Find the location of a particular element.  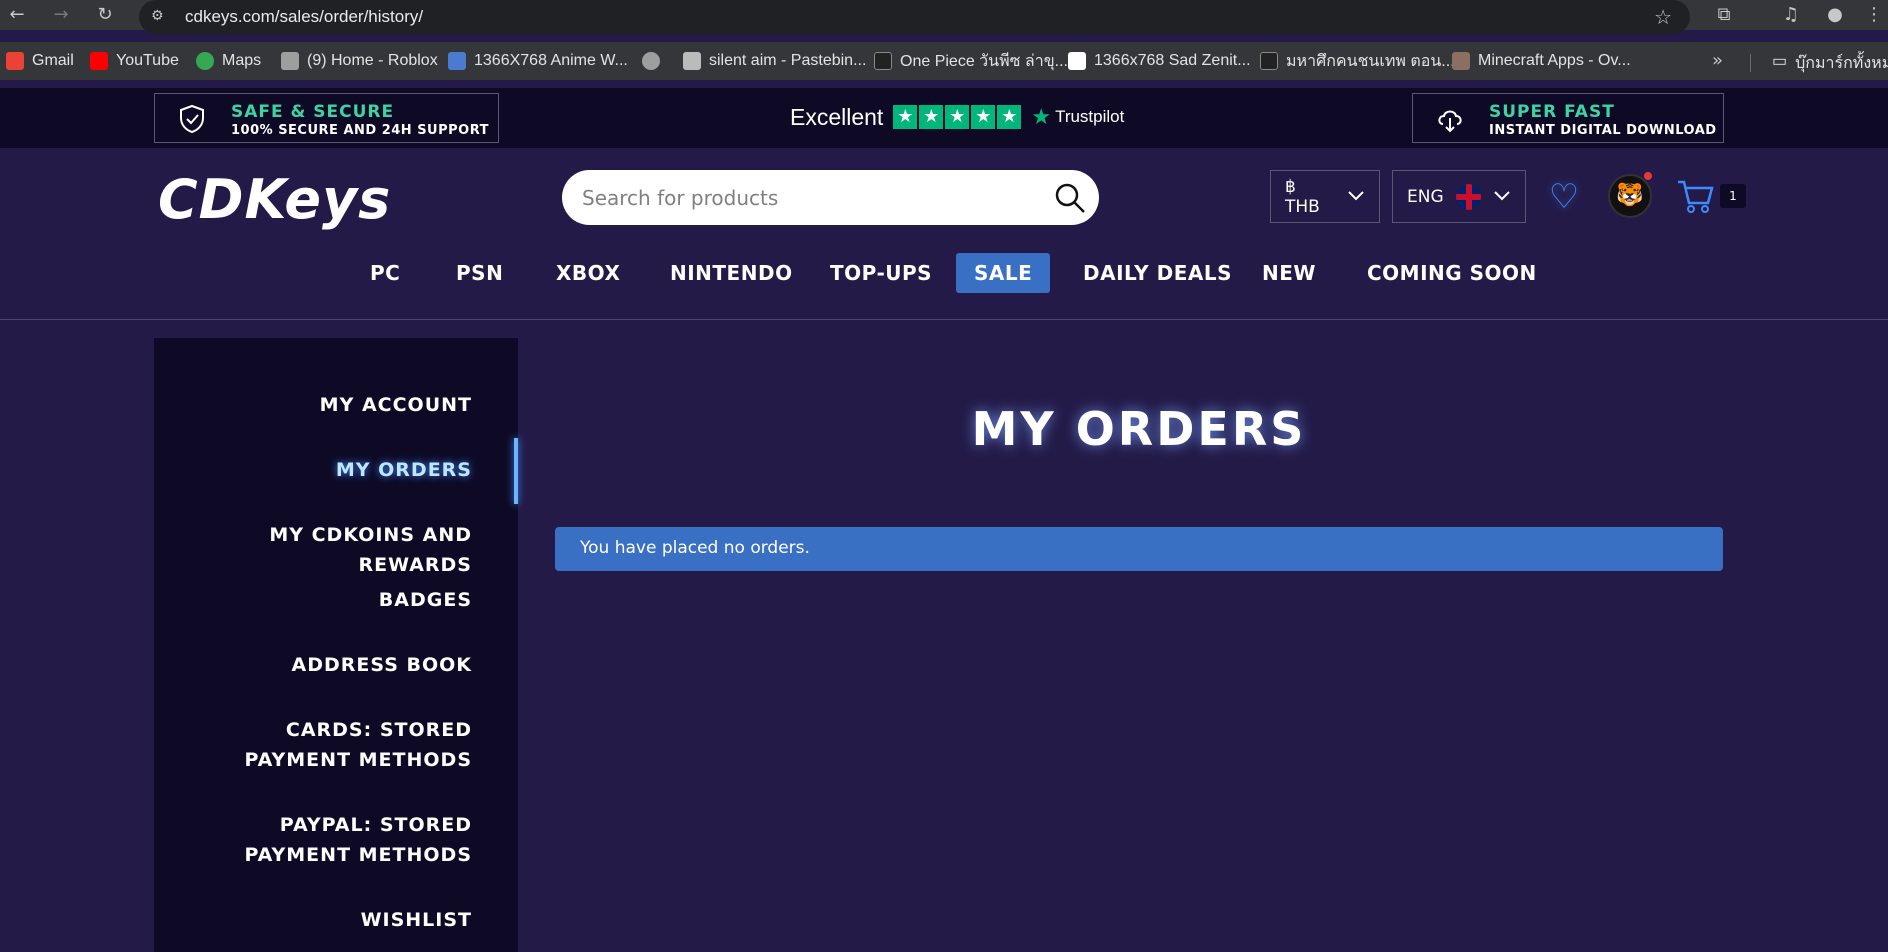

site-info-icon: ⚙ is located at coordinates (160, 16).